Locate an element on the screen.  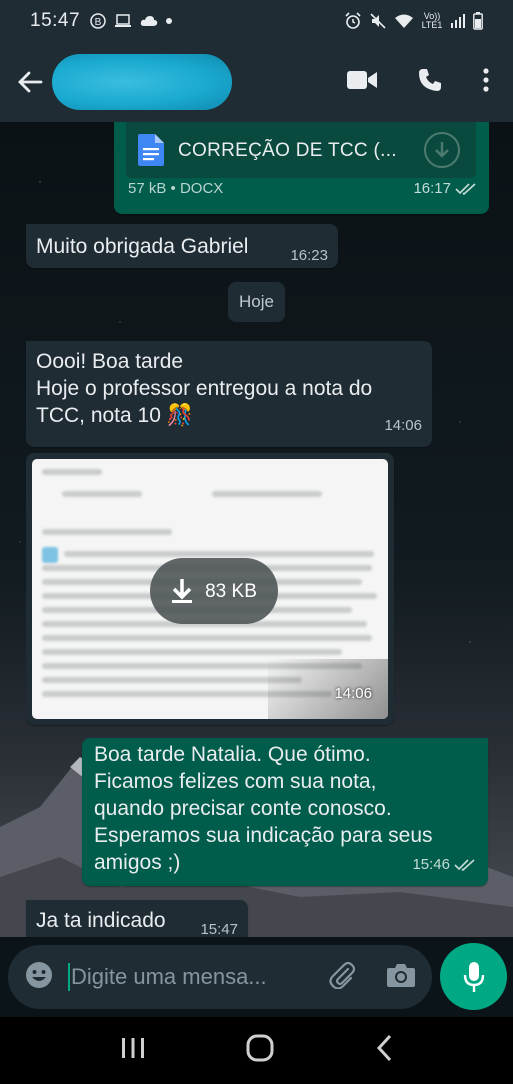
text-caret is located at coordinates (69, 977).